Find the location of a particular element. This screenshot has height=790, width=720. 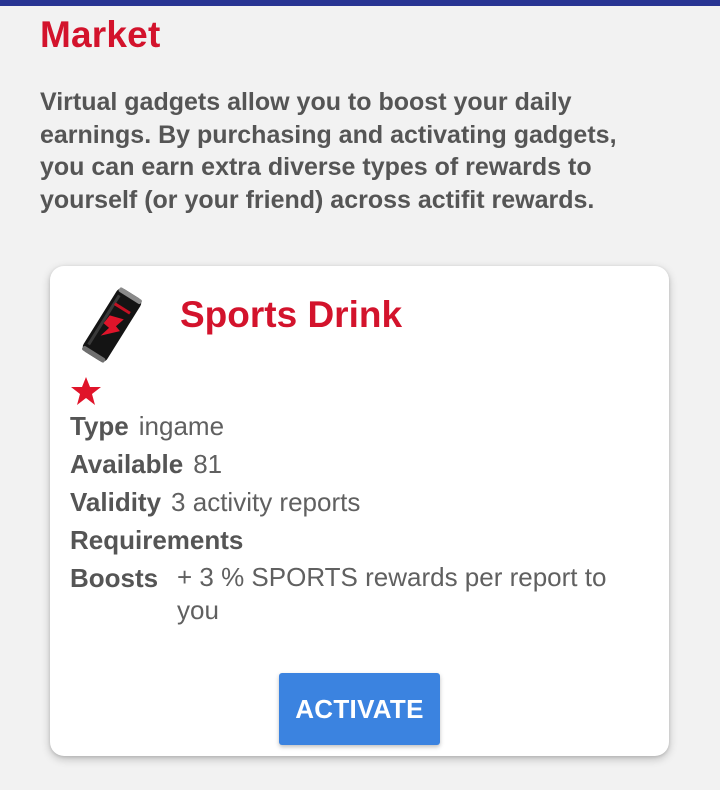

type-label: Type is located at coordinates (99, 426).